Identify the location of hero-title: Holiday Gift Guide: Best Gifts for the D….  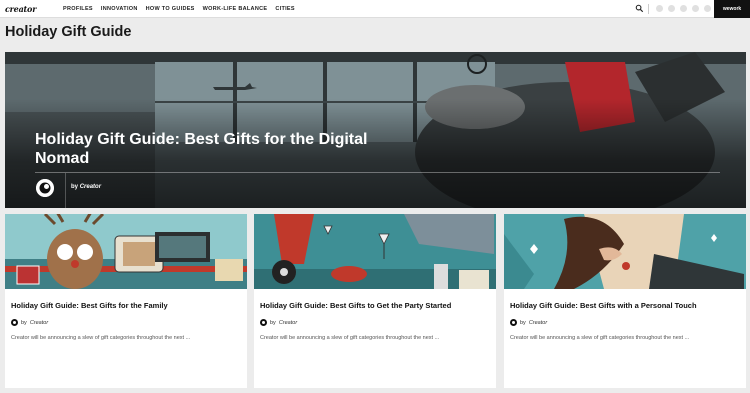
(225, 149).